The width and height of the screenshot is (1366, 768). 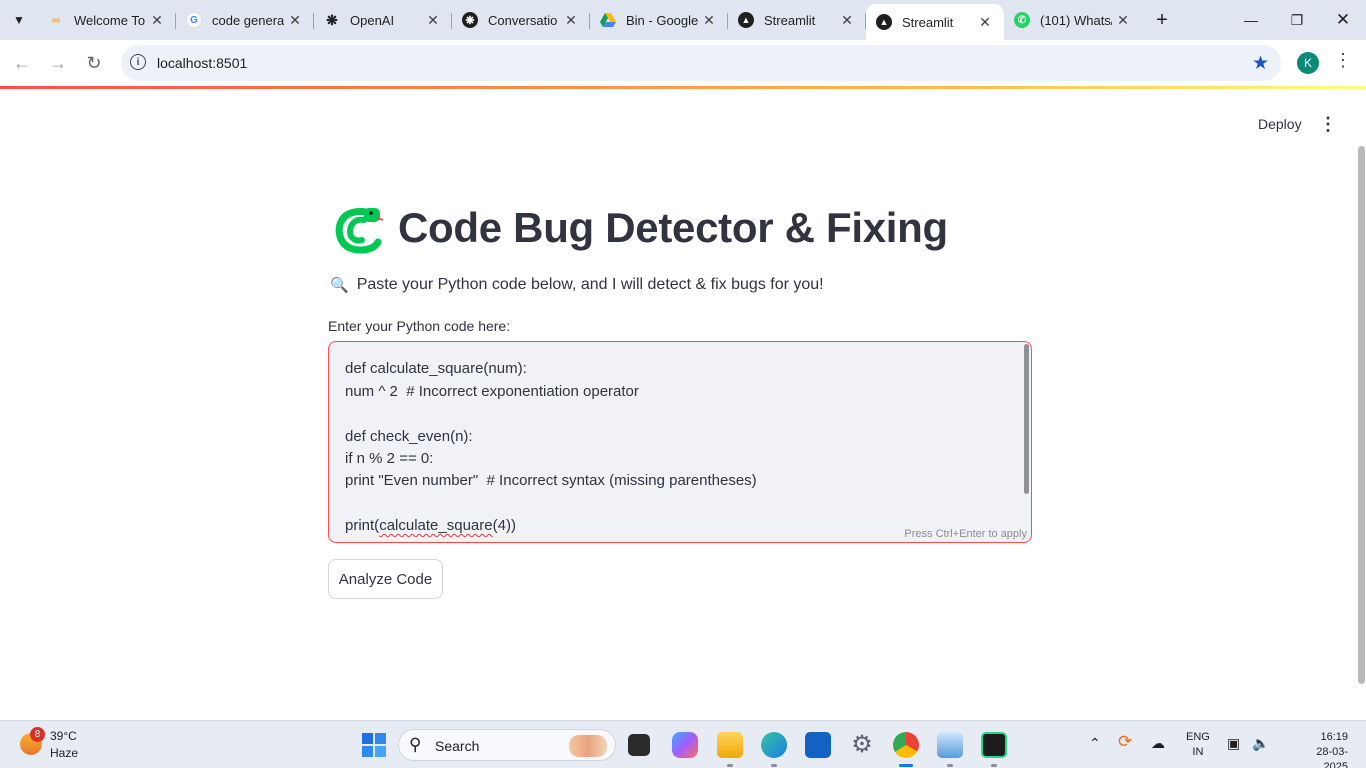 I want to click on tab-streamlit-1: ▲ Streamlit ✕, so click(x=797, y=20).